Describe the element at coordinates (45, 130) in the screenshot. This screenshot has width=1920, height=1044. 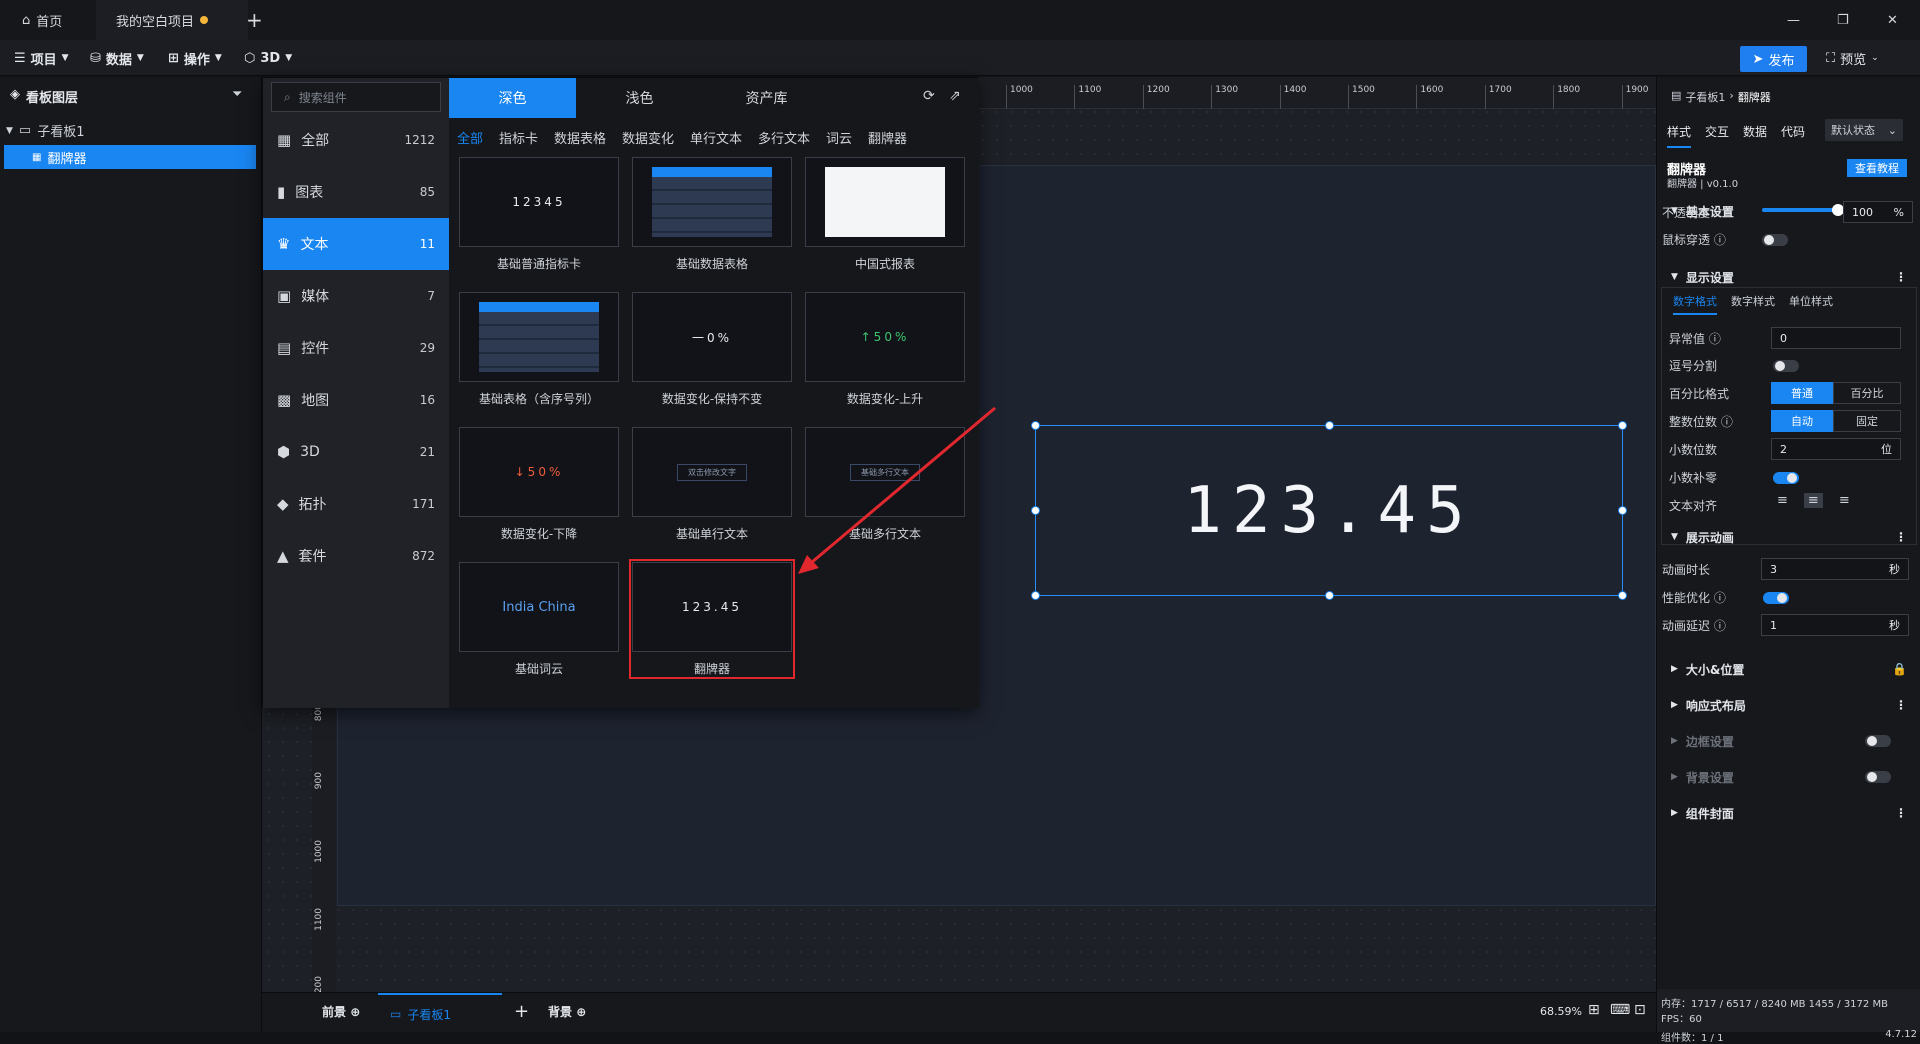
I see `layer-root: ▼ ▭ 子看板1` at that location.